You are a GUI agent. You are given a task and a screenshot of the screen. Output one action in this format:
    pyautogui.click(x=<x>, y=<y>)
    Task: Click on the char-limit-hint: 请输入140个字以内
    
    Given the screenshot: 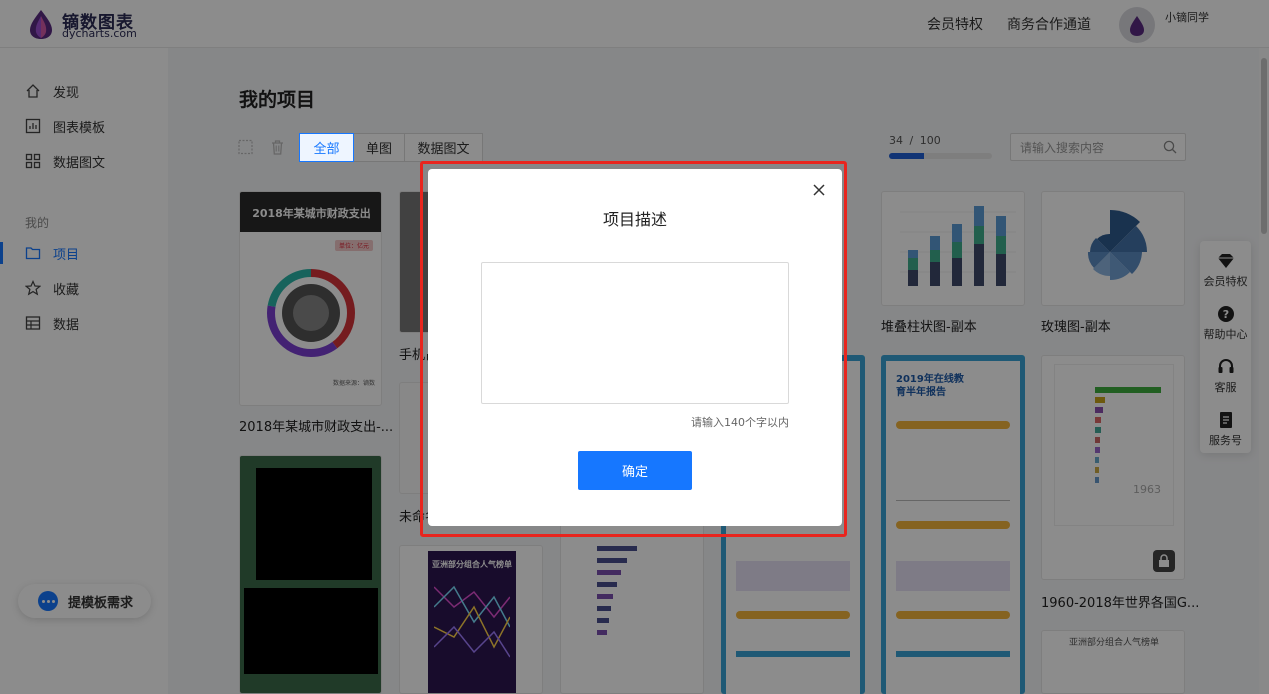 What is the action you would take?
    pyautogui.click(x=740, y=422)
    